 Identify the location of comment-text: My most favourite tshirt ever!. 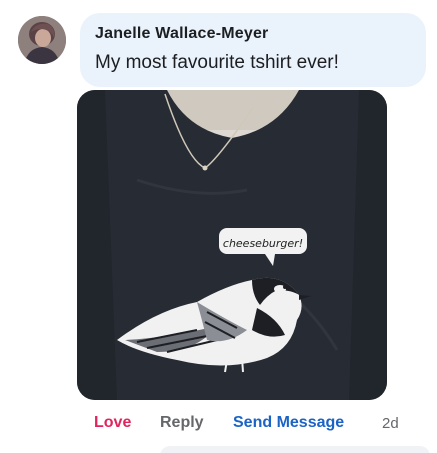
(217, 62).